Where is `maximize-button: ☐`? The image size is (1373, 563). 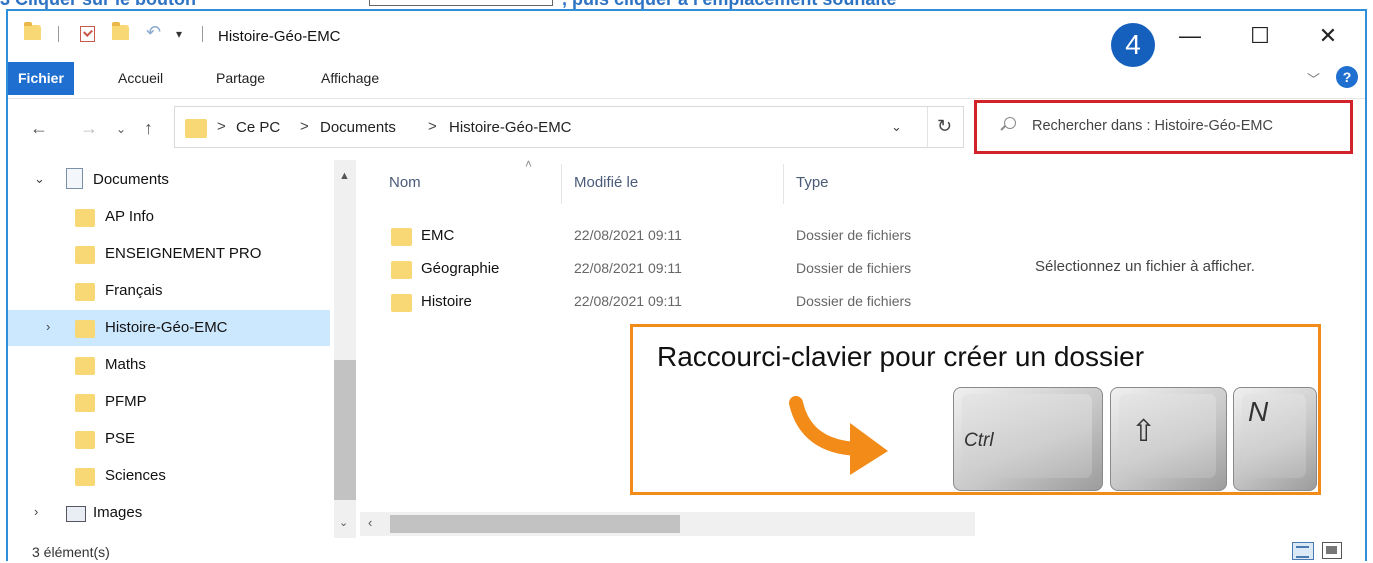
maximize-button: ☐ is located at coordinates (1260, 36).